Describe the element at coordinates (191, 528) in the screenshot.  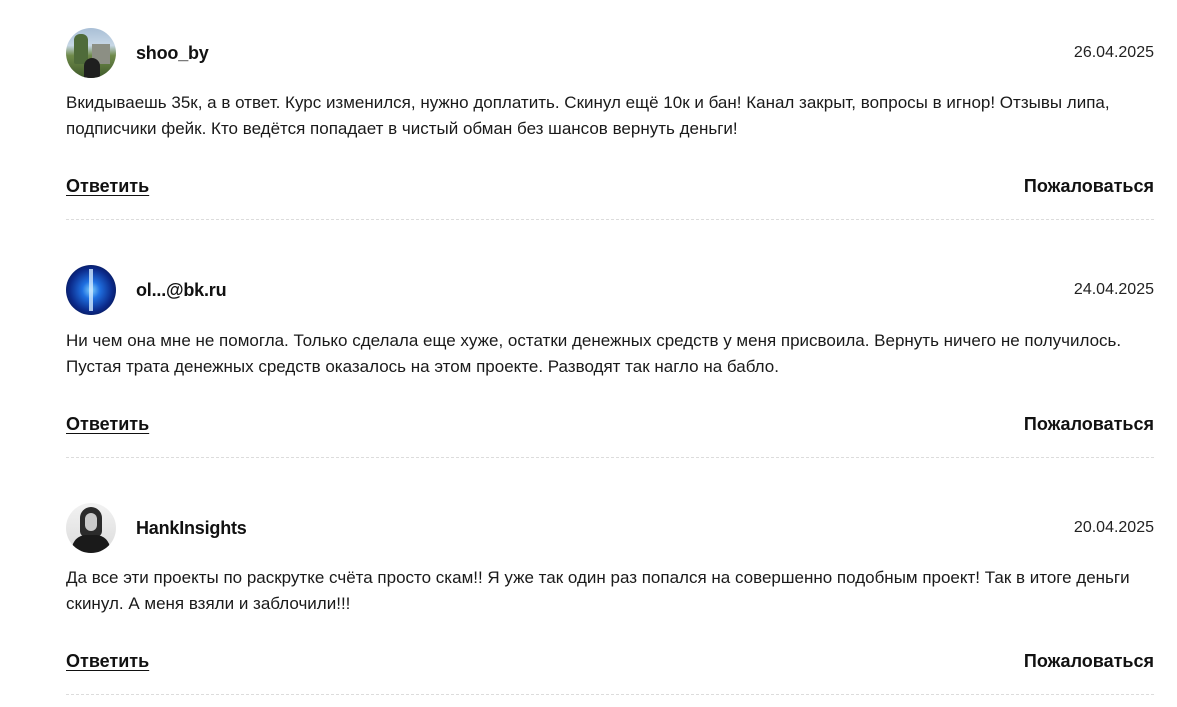
I see `comment-author: HankInsights` at that location.